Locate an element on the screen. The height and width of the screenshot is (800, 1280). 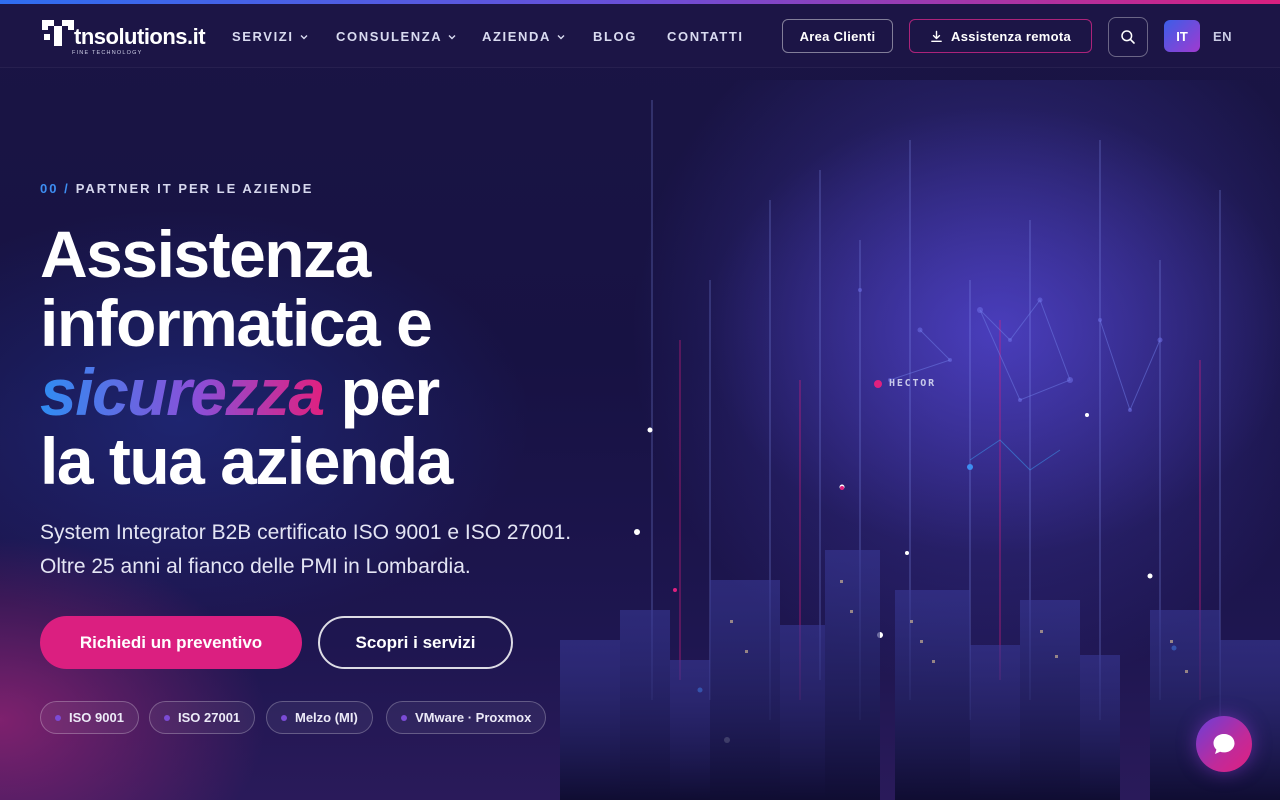
nav-item-contatti: CONTATTI is located at coordinates (705, 36).